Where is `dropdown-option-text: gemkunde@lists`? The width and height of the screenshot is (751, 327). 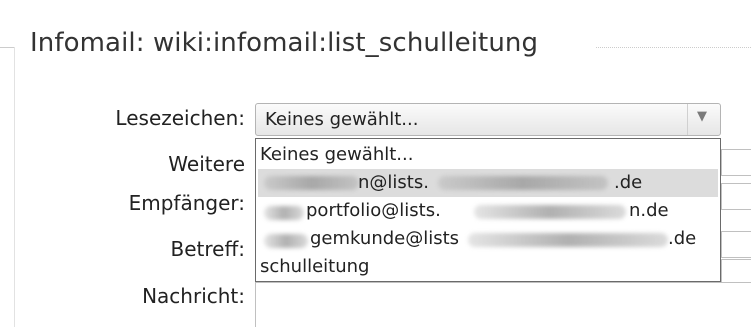
dropdown-option-text: gemkunde@lists is located at coordinates (385, 238).